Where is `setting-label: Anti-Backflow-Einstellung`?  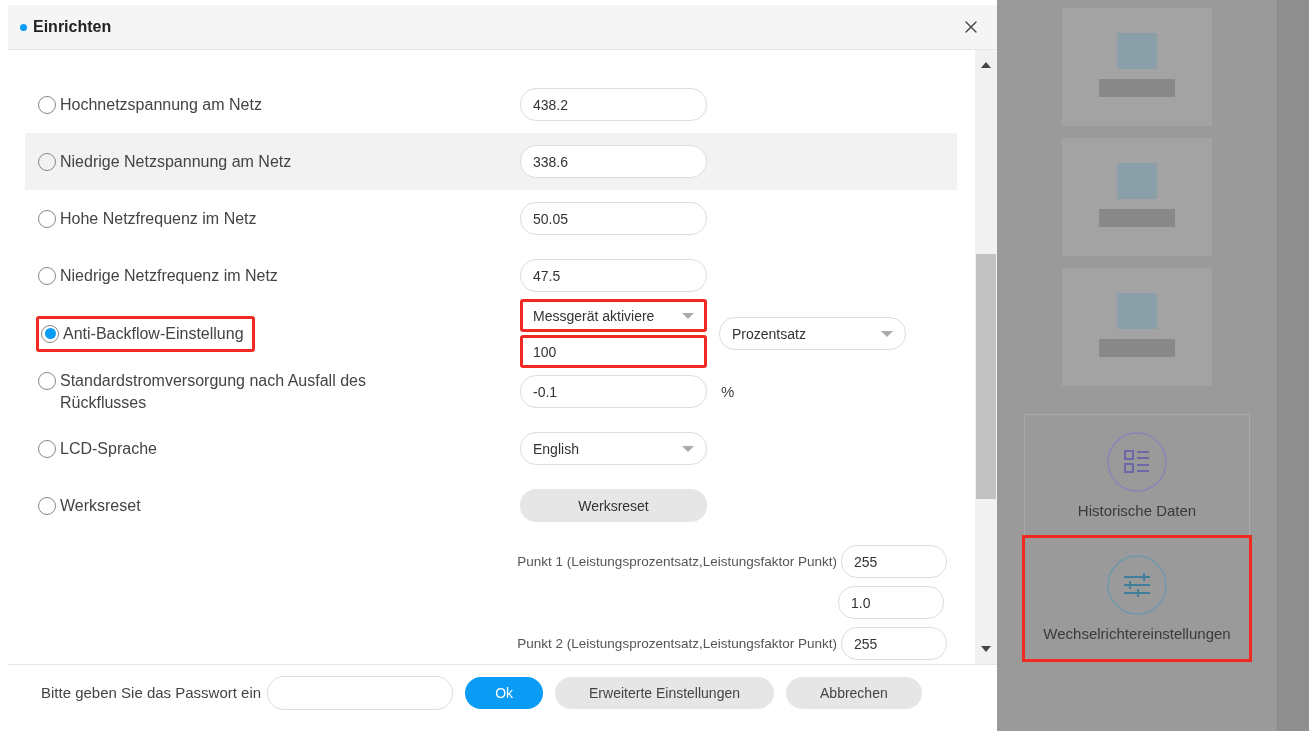 setting-label: Anti-Backflow-Einstellung is located at coordinates (153, 333).